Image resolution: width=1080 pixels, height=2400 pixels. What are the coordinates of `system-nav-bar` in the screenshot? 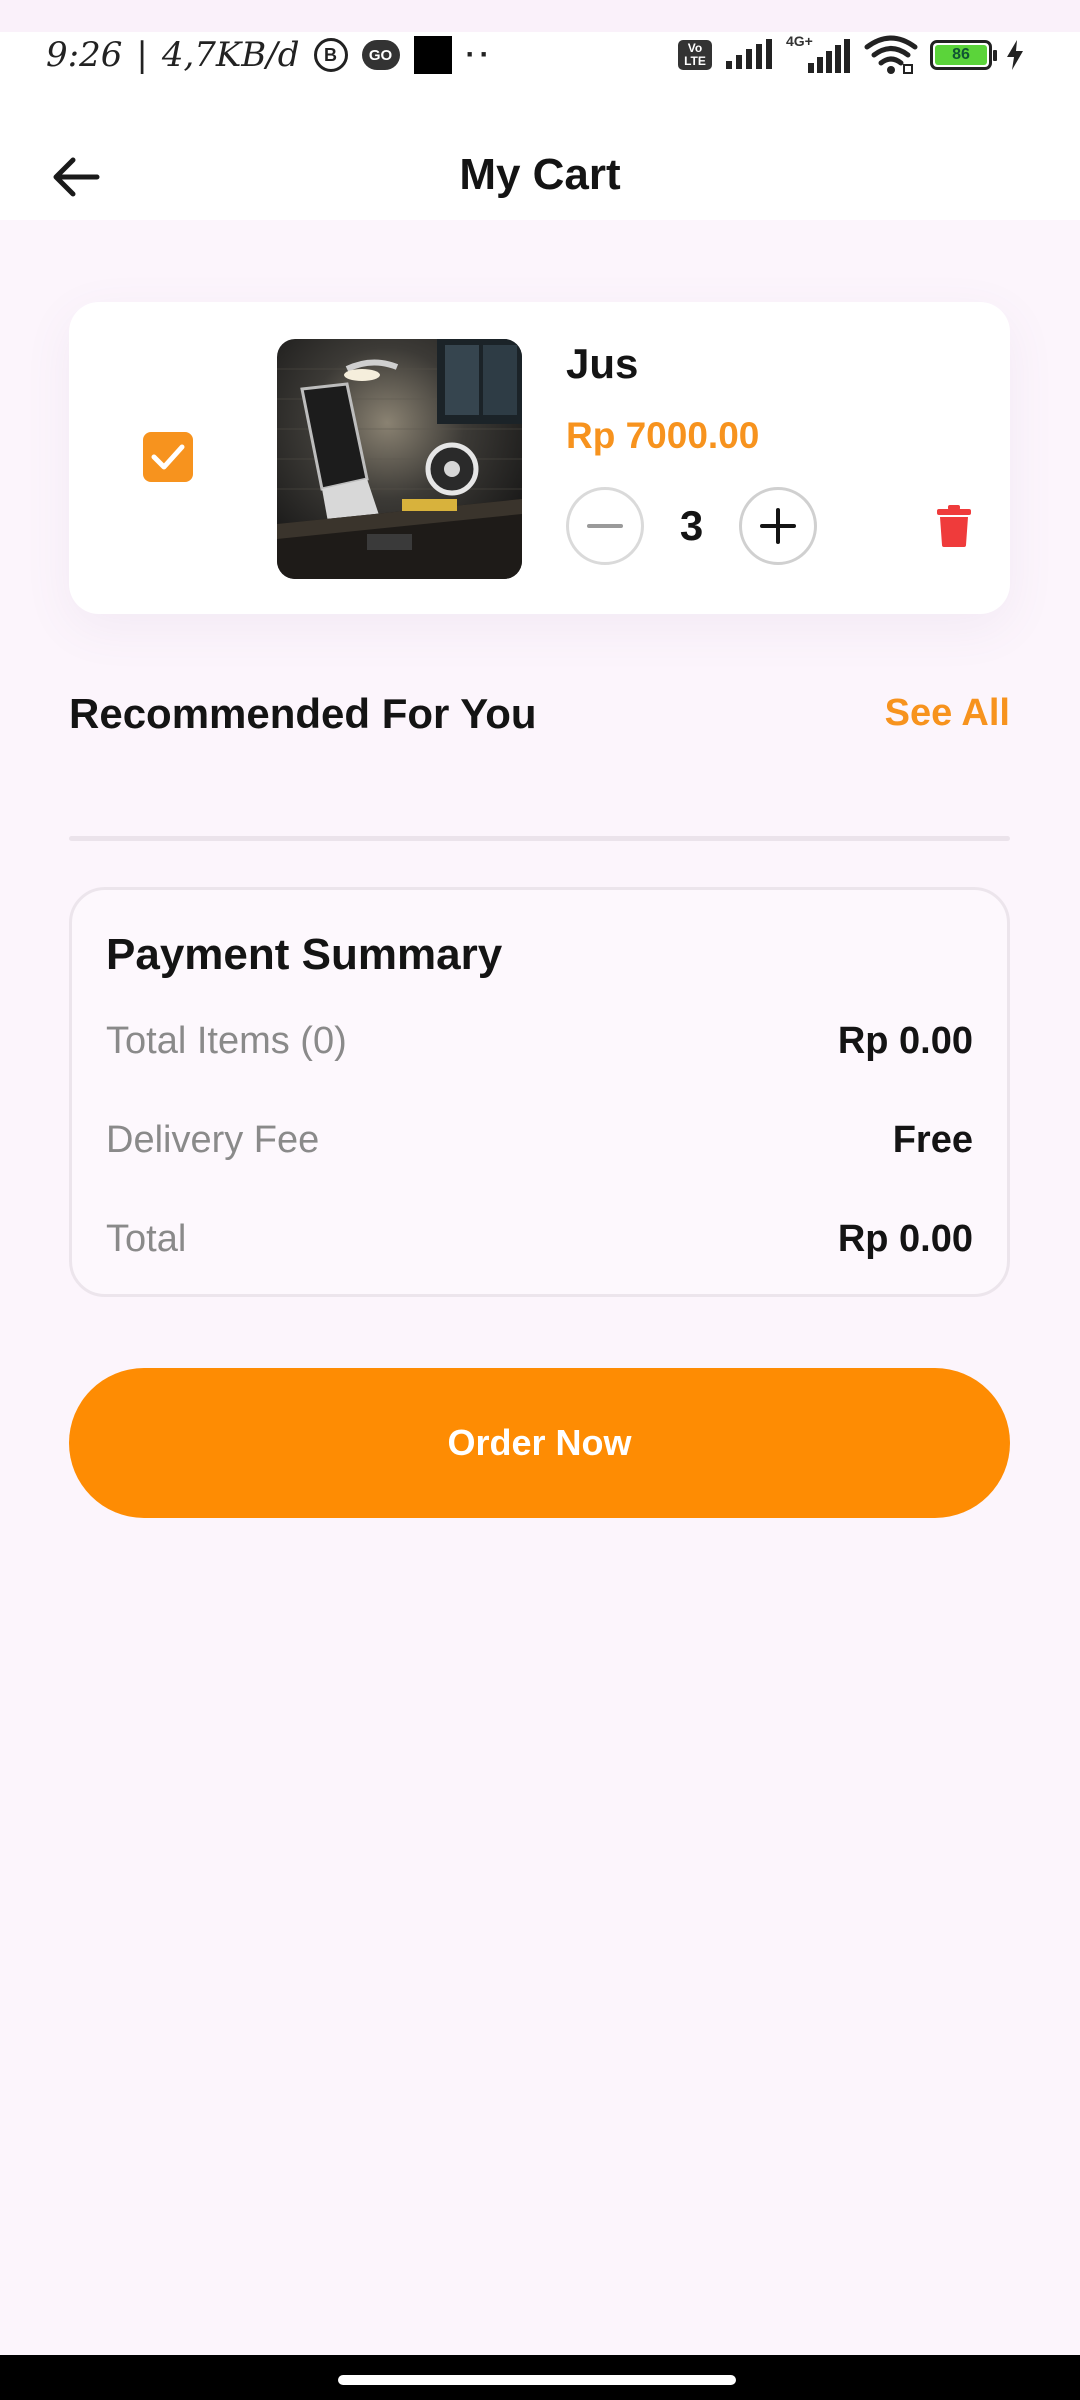 It's located at (540, 2377).